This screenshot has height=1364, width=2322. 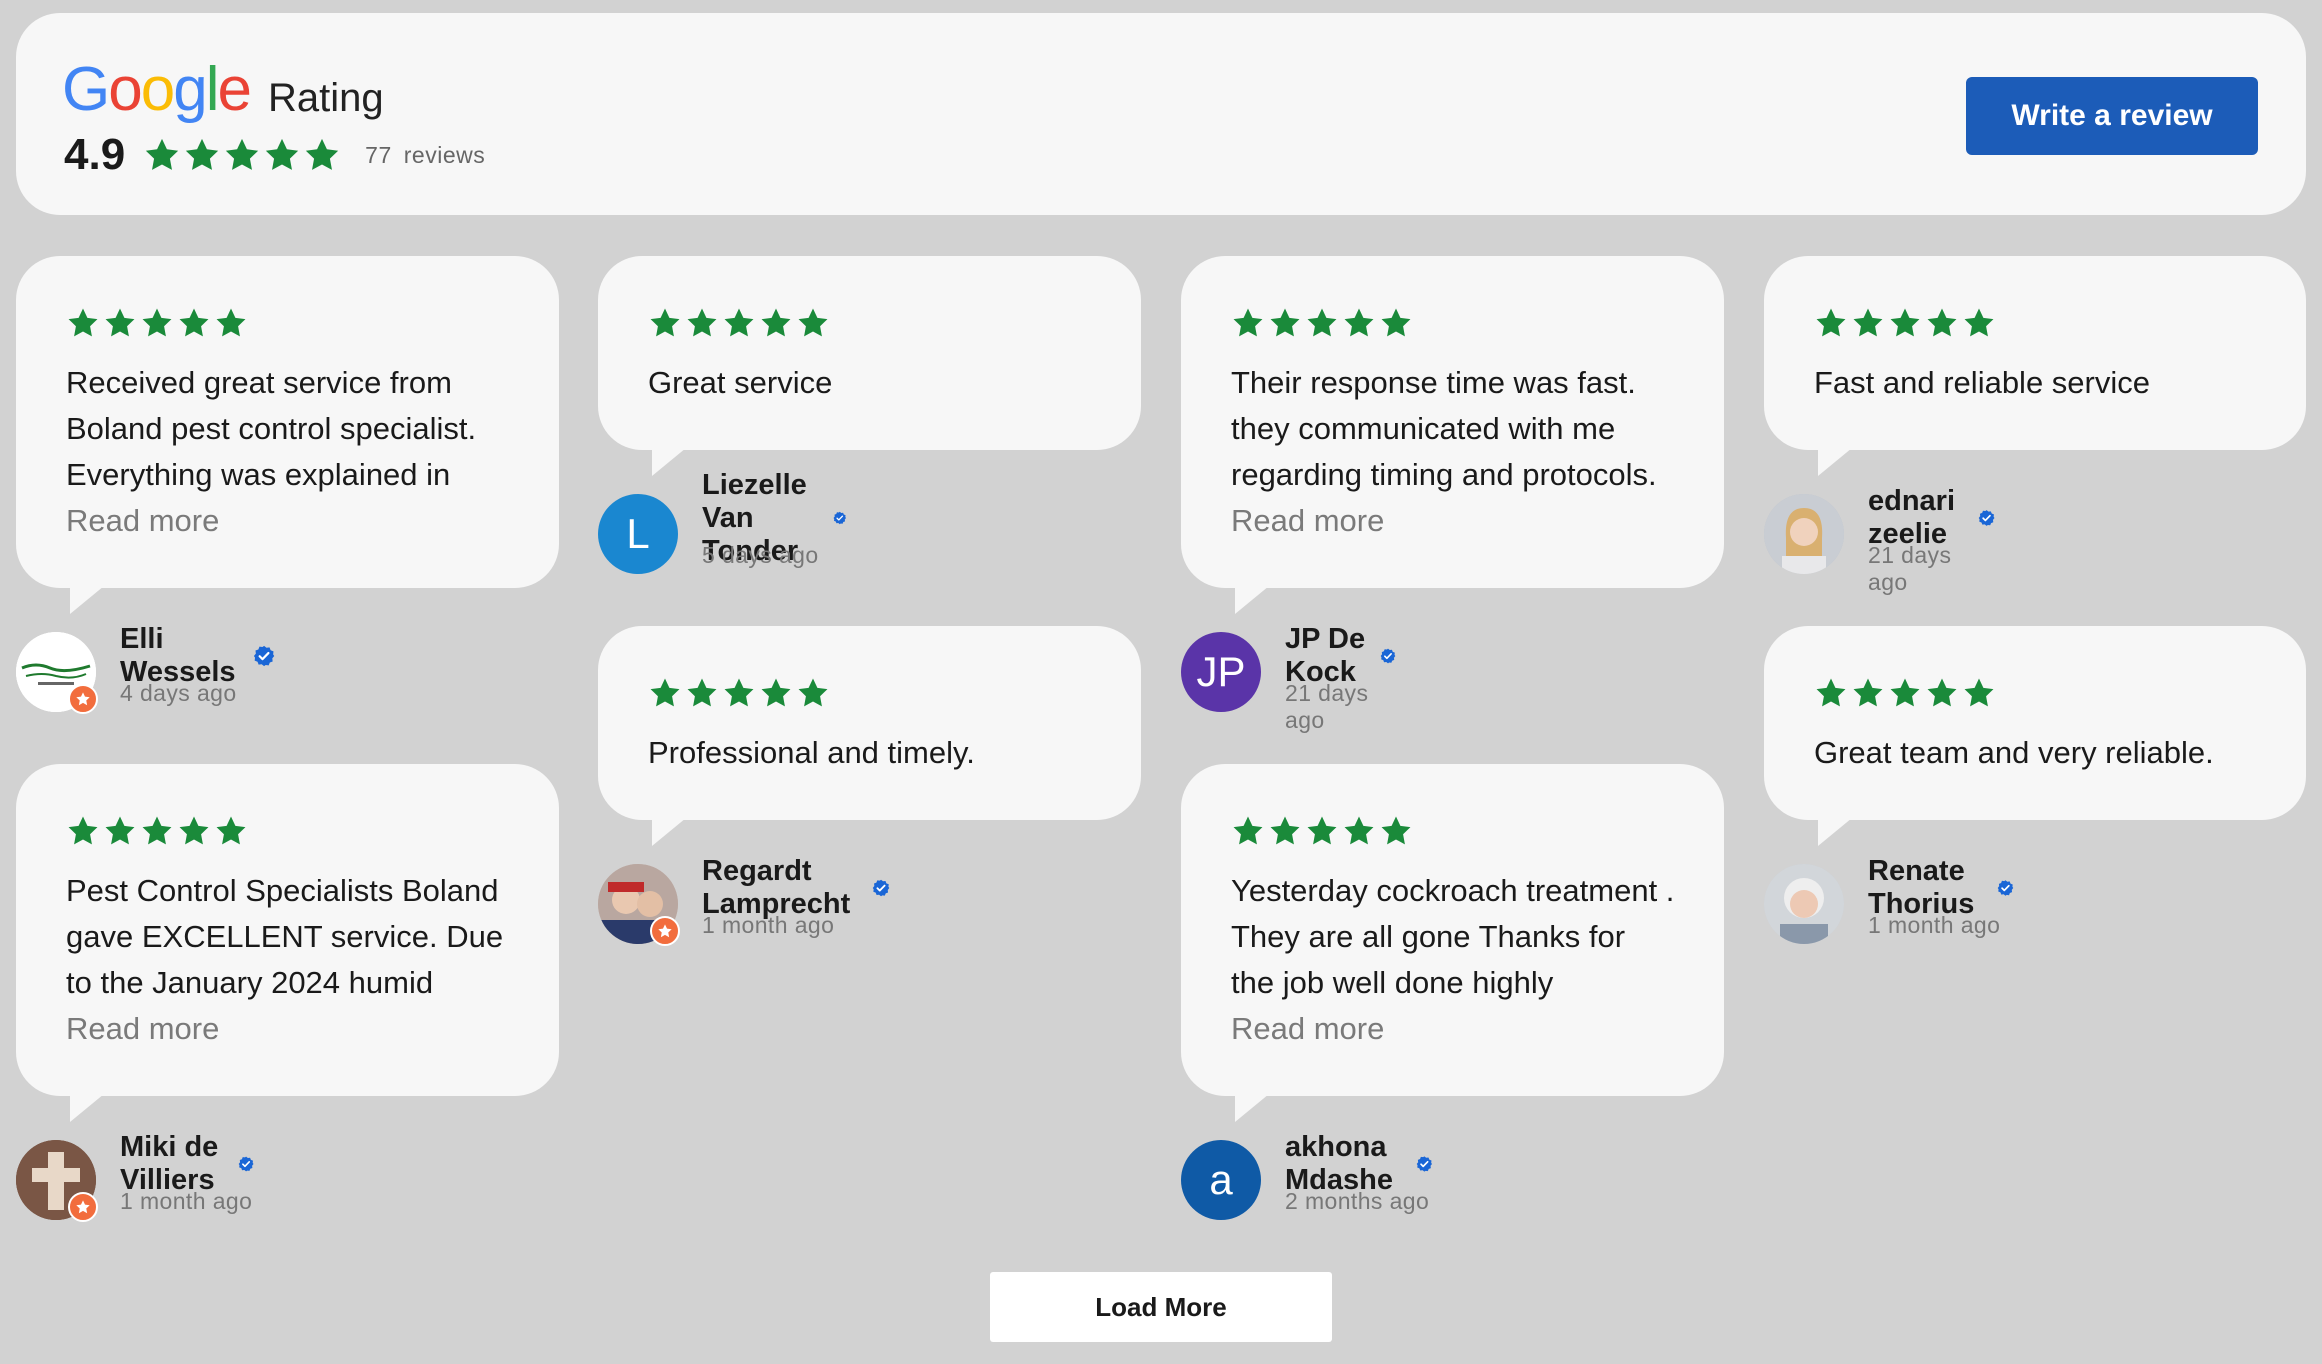 What do you see at coordinates (157, 89) in the screenshot?
I see `google-wordmark: Google` at bounding box center [157, 89].